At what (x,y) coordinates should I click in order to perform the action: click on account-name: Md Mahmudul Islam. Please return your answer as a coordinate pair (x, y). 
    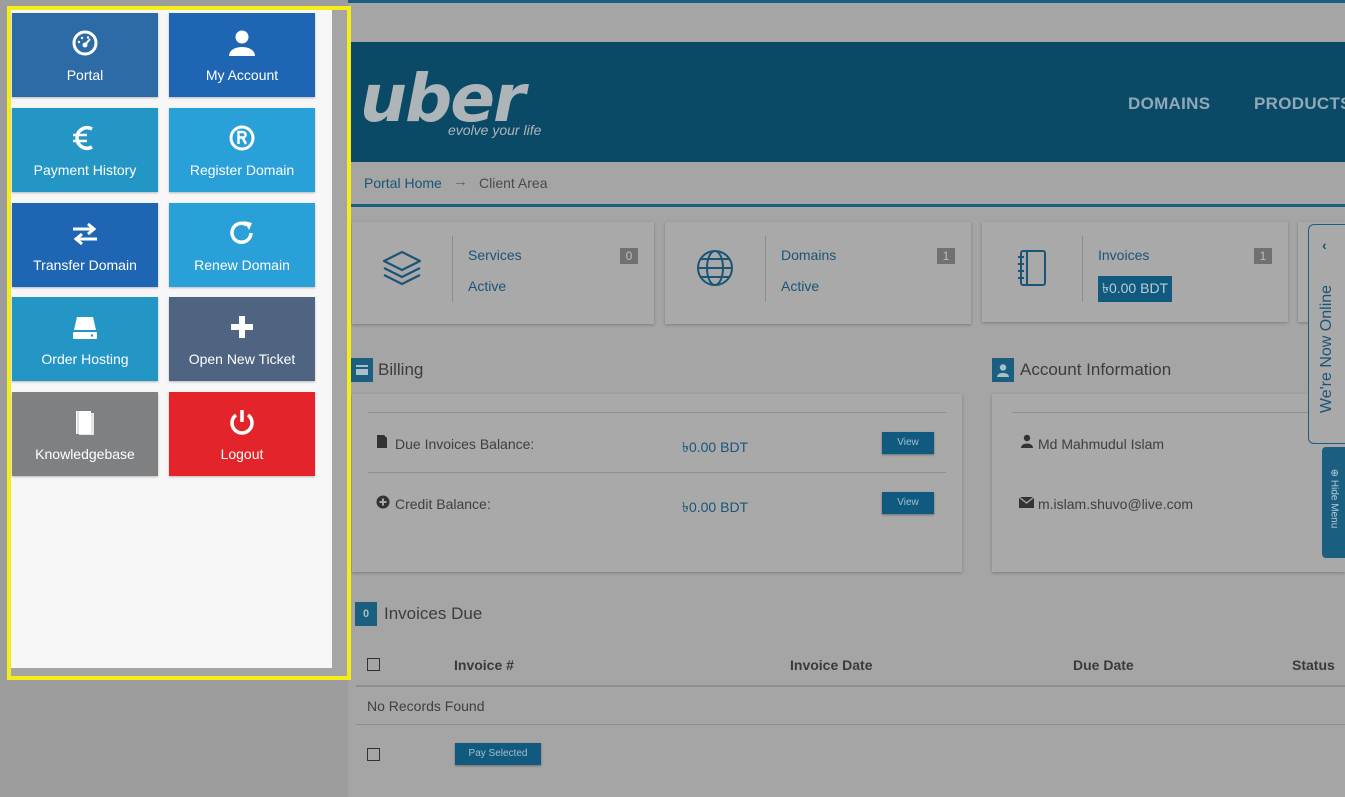
    Looking at the image, I should click on (1101, 444).